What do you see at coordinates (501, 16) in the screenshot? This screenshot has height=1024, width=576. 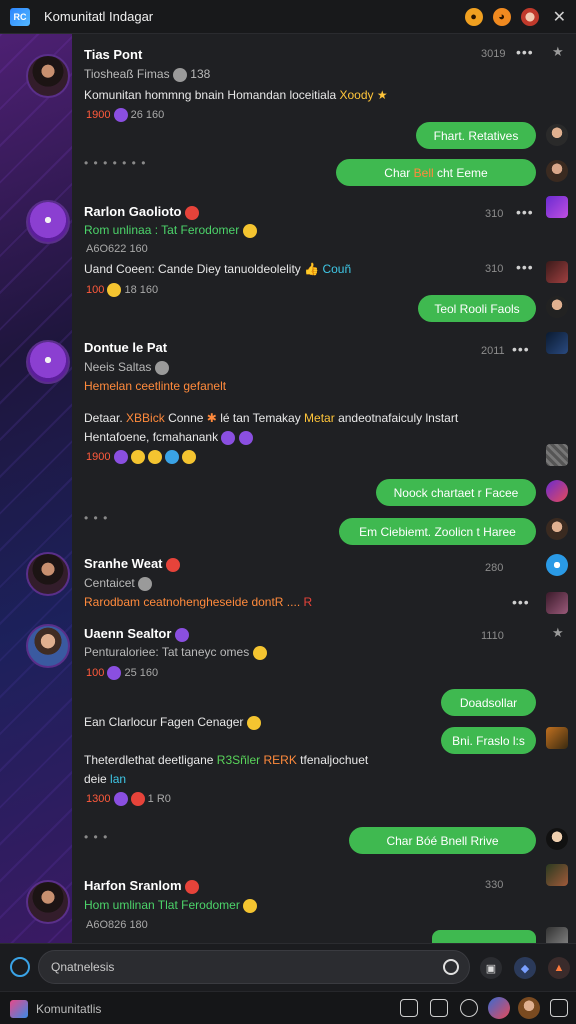 I see `emoji-icon: ◕` at bounding box center [501, 16].